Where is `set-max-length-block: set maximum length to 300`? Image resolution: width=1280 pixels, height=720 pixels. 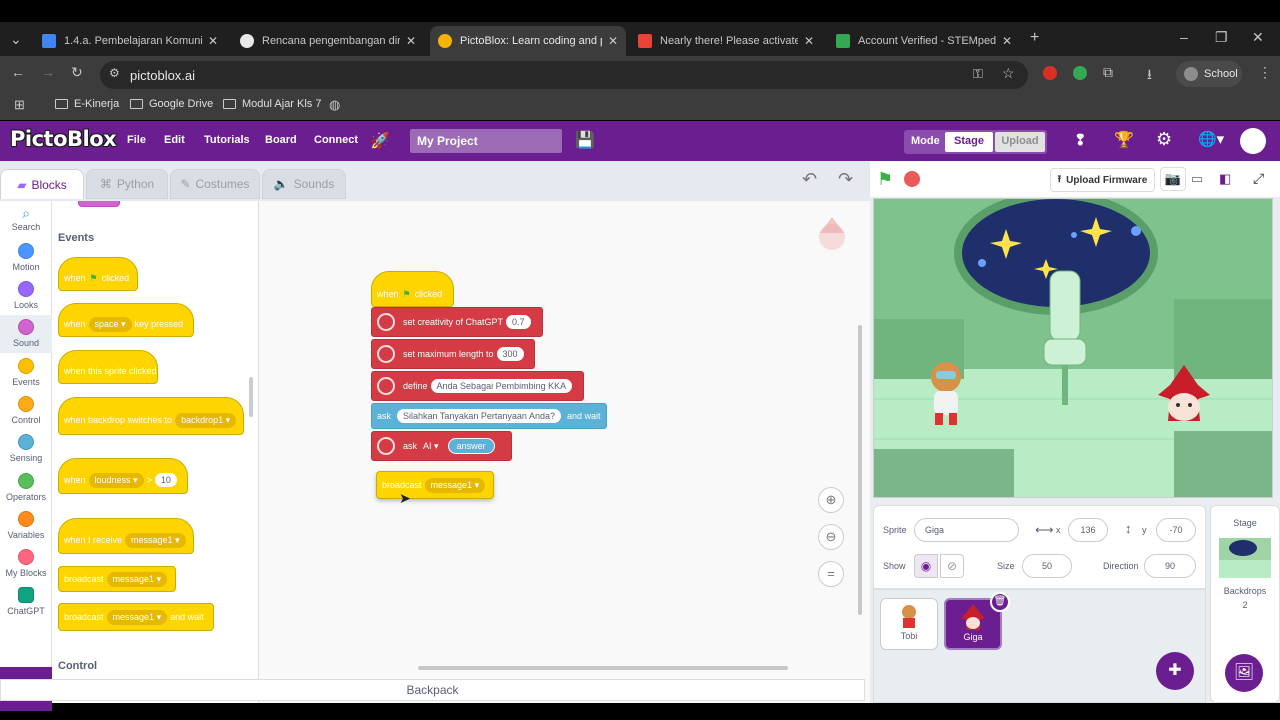 set-max-length-block: set maximum length to 300 is located at coordinates (453, 354).